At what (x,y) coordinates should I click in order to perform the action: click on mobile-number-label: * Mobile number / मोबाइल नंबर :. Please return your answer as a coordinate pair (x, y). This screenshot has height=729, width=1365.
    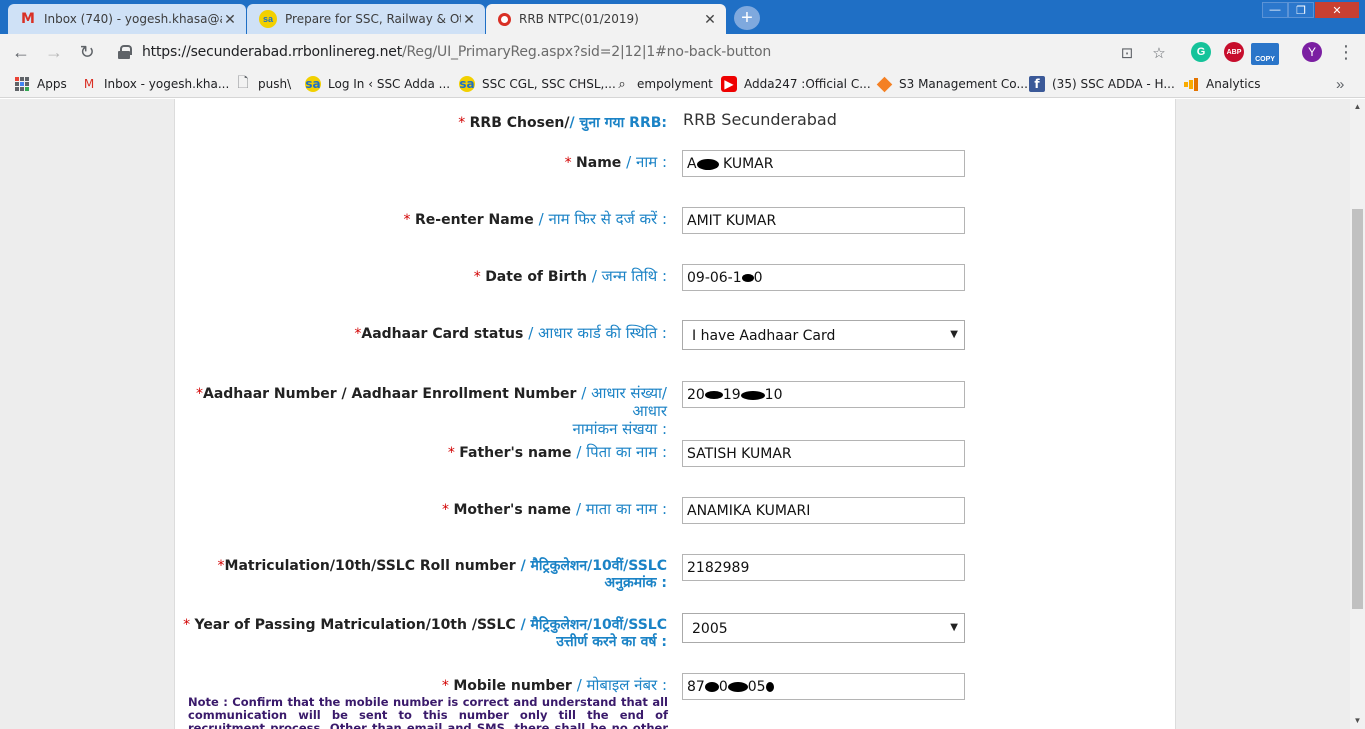
    Looking at the image, I should click on (554, 685).